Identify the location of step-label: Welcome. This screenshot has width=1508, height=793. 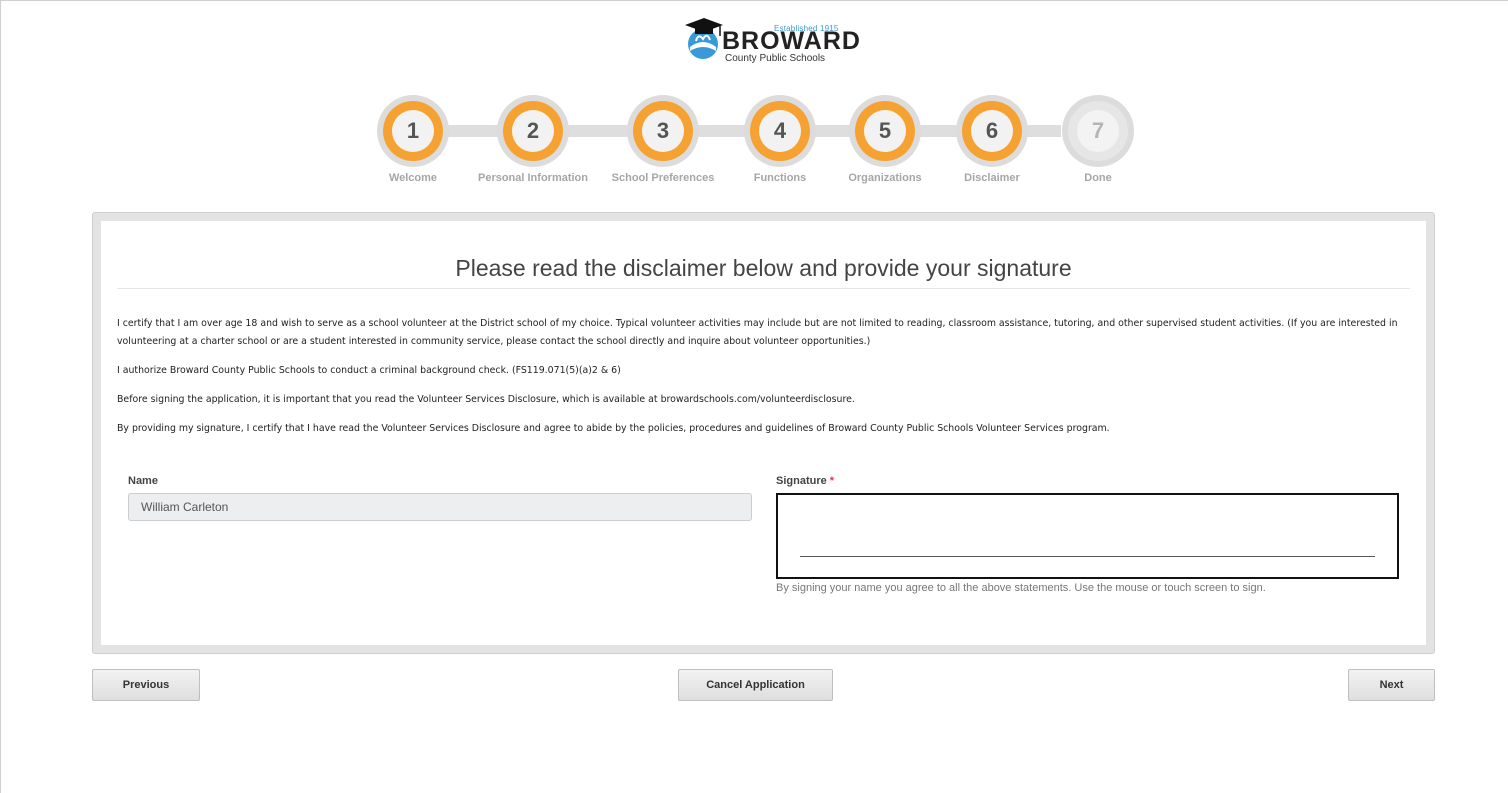
(413, 178).